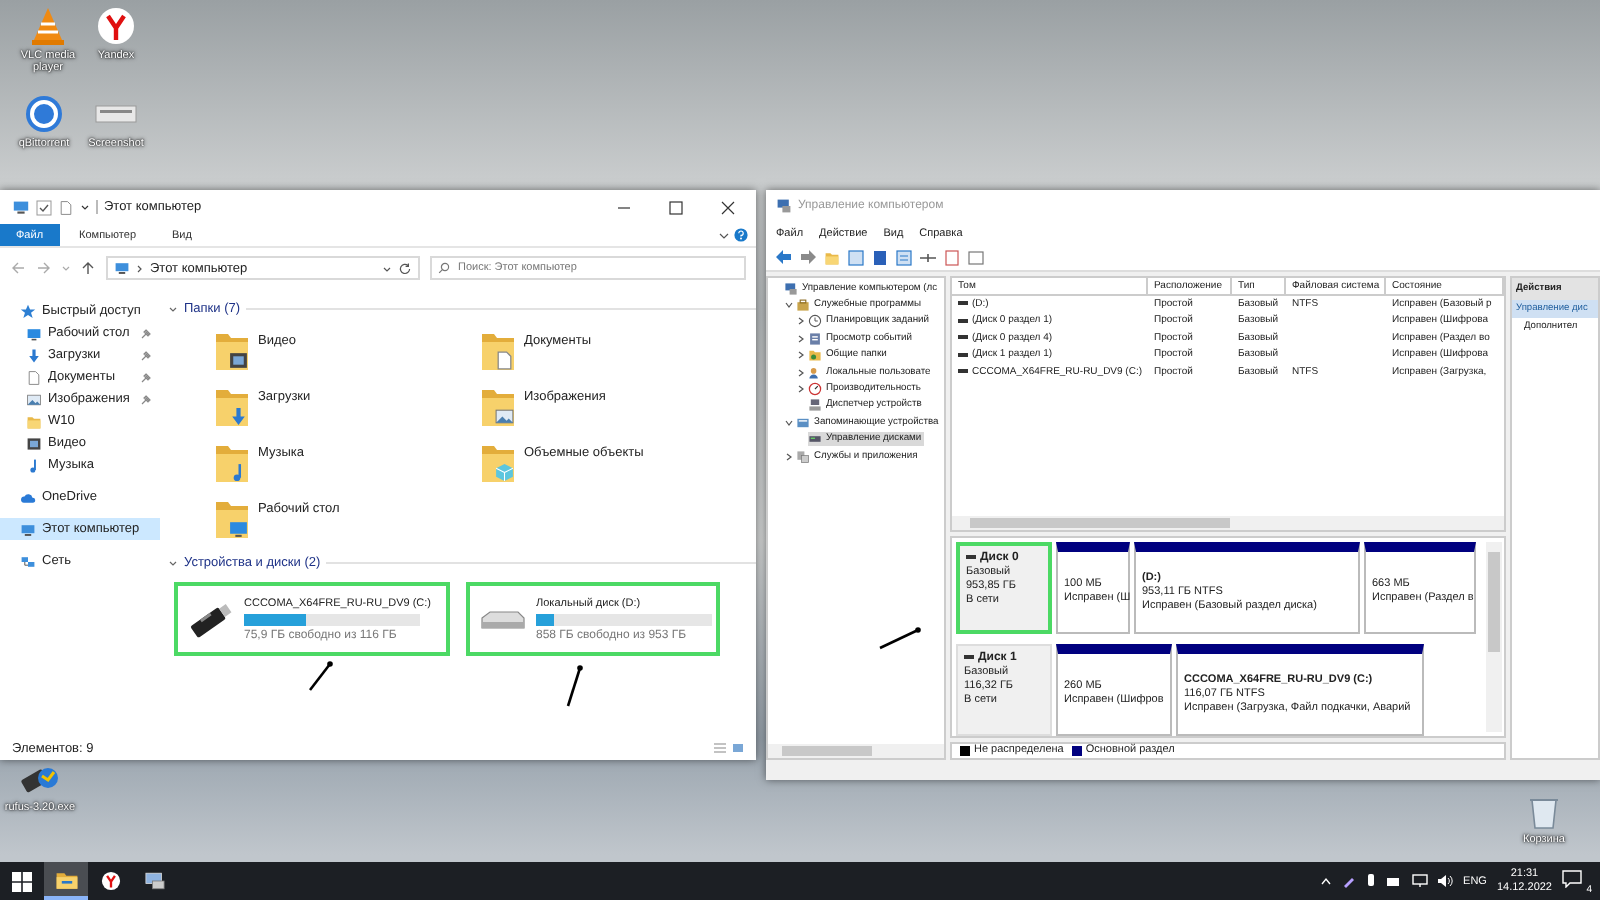 This screenshot has height=900, width=1600. Describe the element at coordinates (1572, 878) in the screenshot. I see `message-icon` at that location.